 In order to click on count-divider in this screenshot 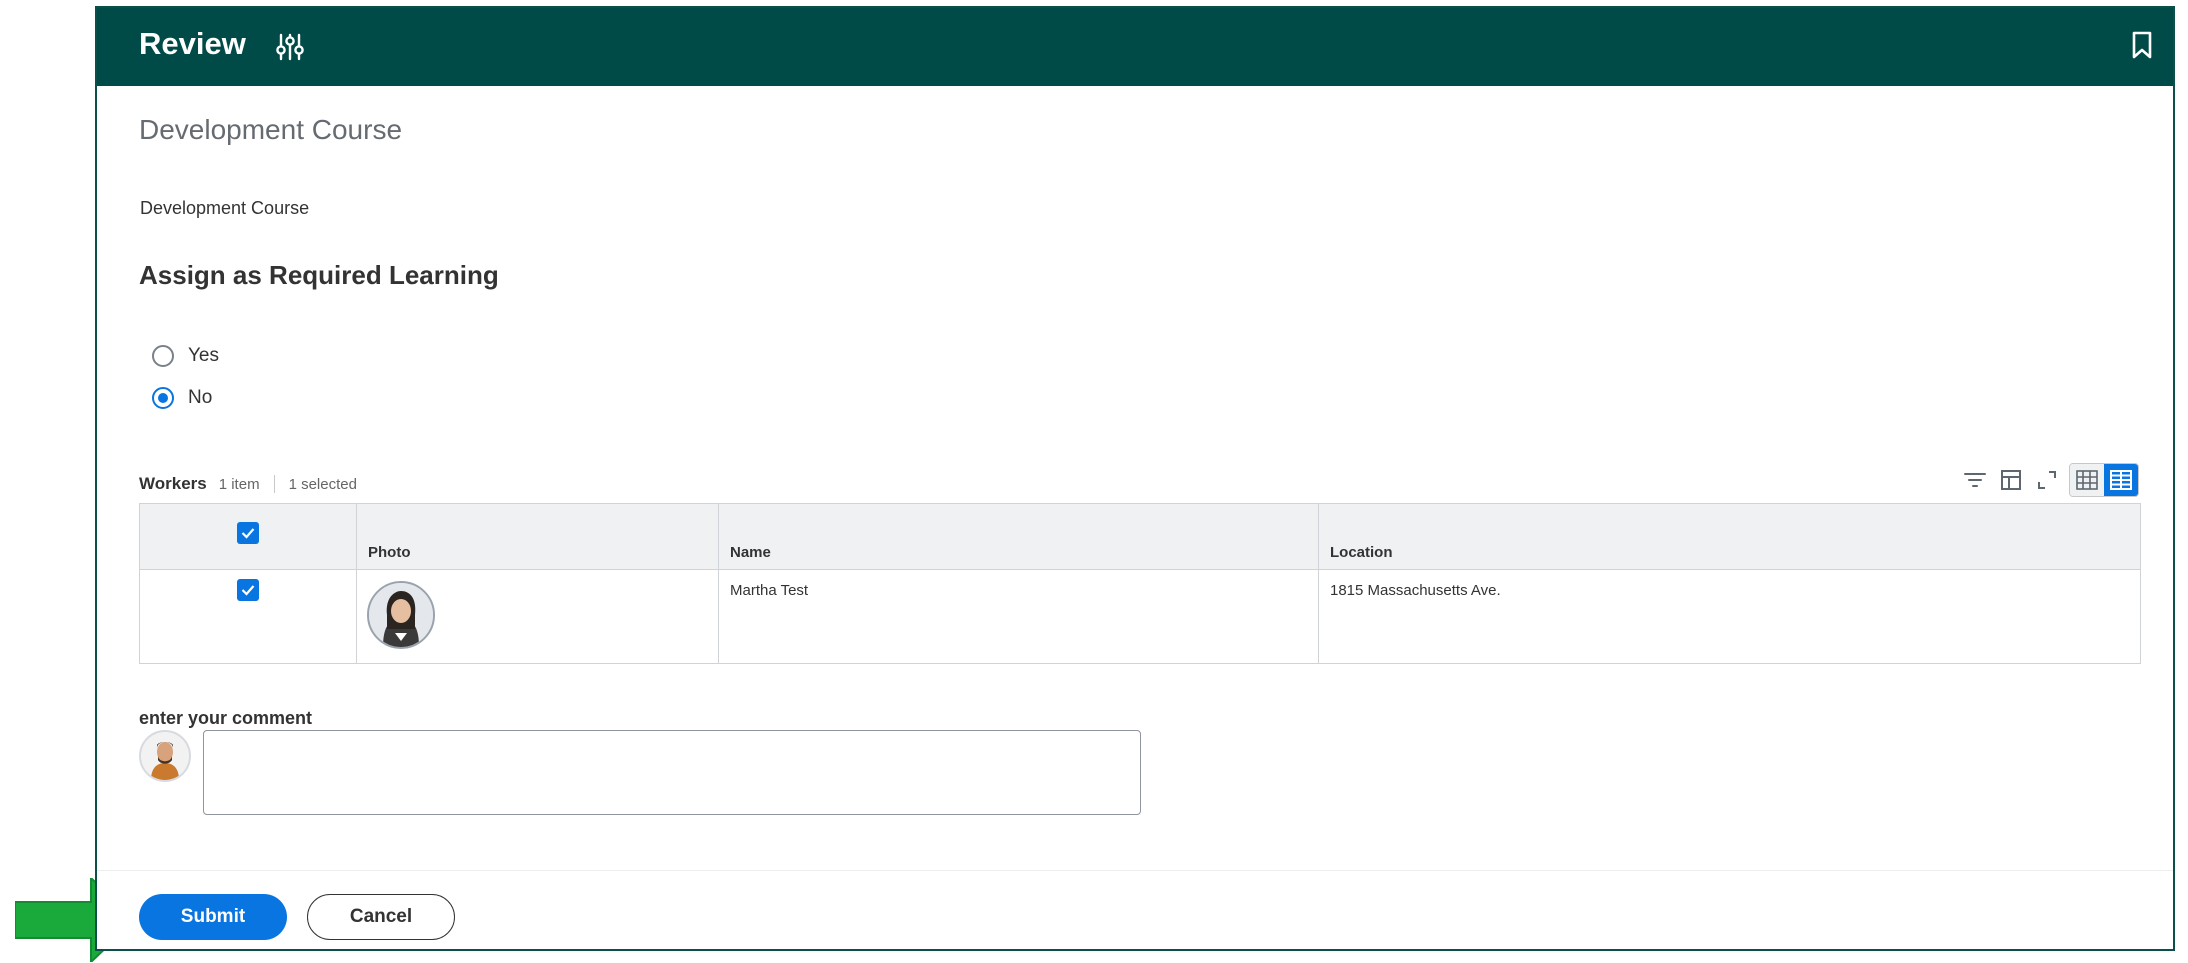, I will do `click(274, 484)`.